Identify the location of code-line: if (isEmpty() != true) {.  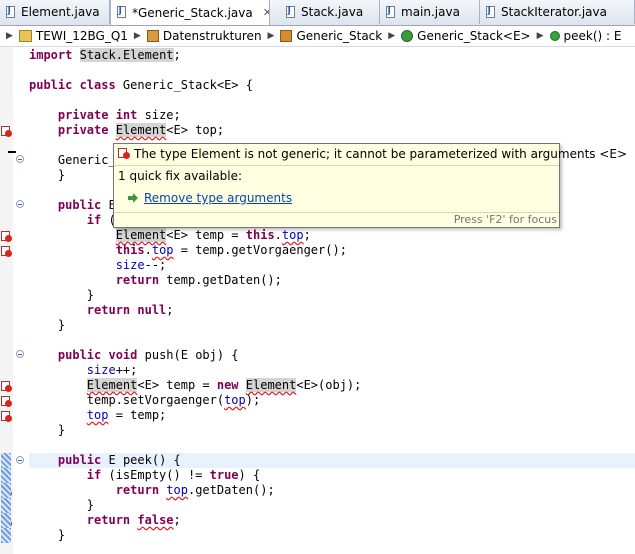
(144, 475).